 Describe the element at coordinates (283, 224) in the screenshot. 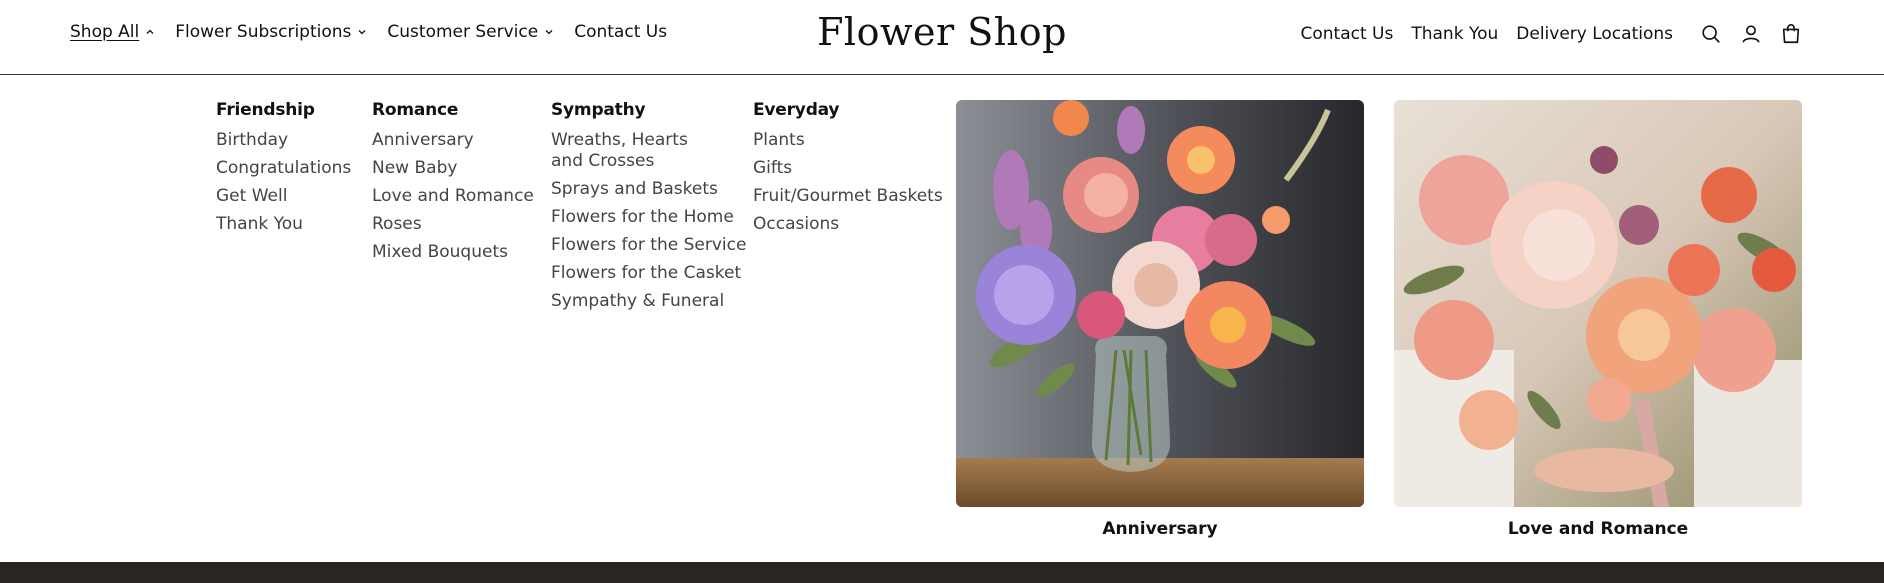

I see `menu-link: Thank You` at that location.